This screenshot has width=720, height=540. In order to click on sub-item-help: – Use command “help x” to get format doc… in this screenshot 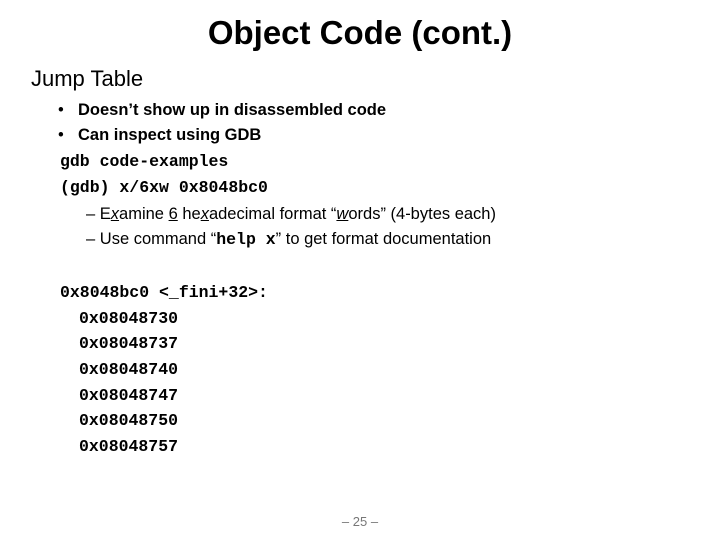, I will do `click(288, 239)`.